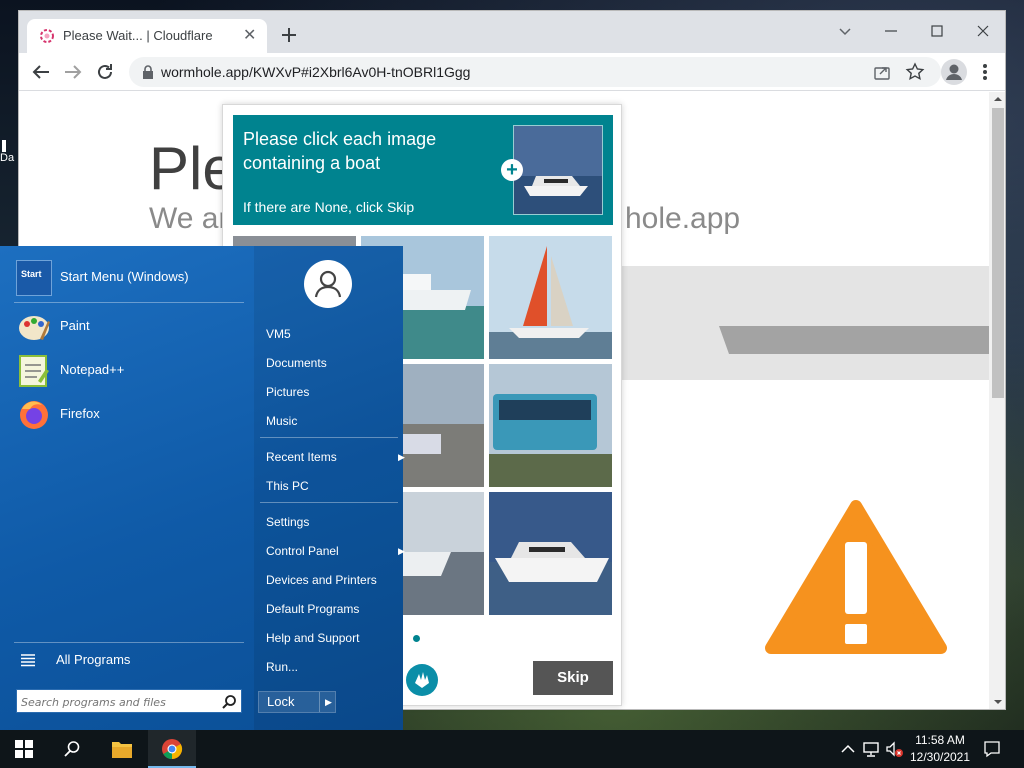 Image resolution: width=1024 pixels, height=768 pixels. I want to click on link-pictures: Pictures, so click(287, 392).